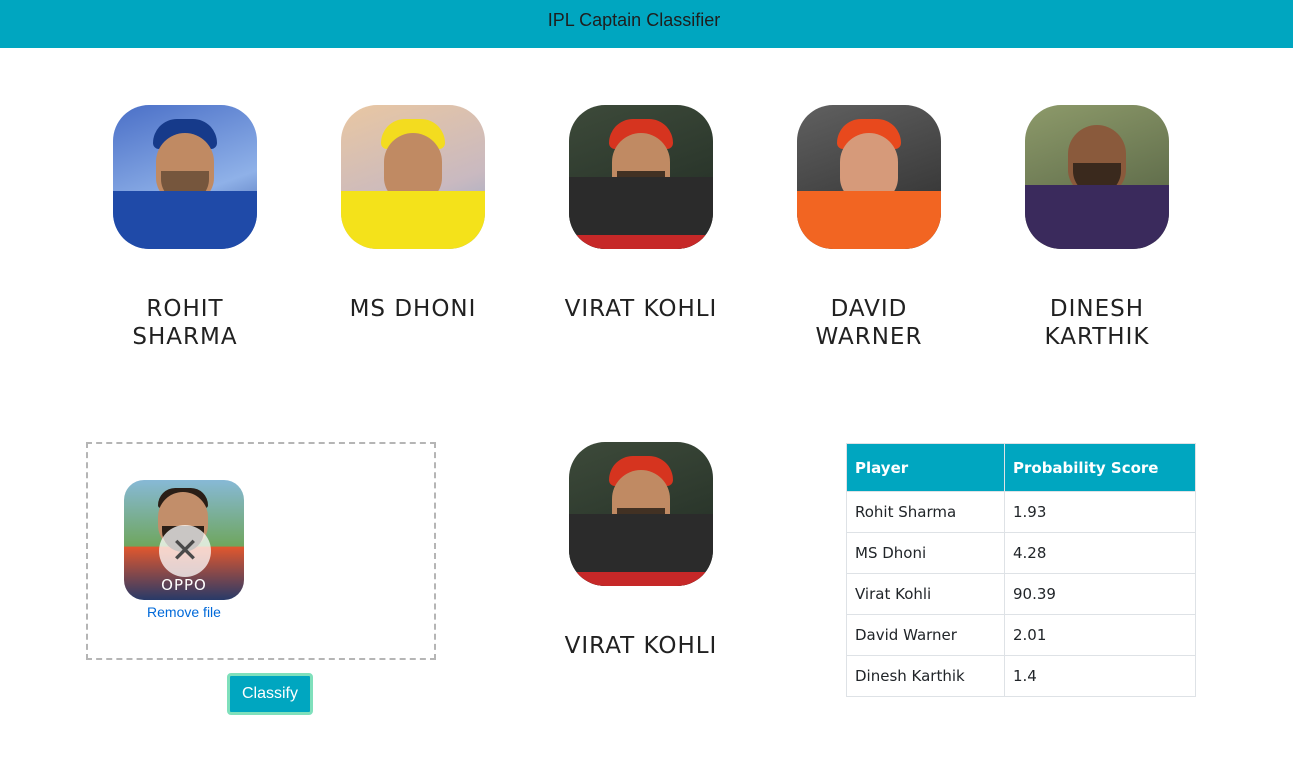 Image resolution: width=1293 pixels, height=767 pixels. What do you see at coordinates (261, 551) in the screenshot?
I see `file-dropzone: OPPO ✕ Remove file` at bounding box center [261, 551].